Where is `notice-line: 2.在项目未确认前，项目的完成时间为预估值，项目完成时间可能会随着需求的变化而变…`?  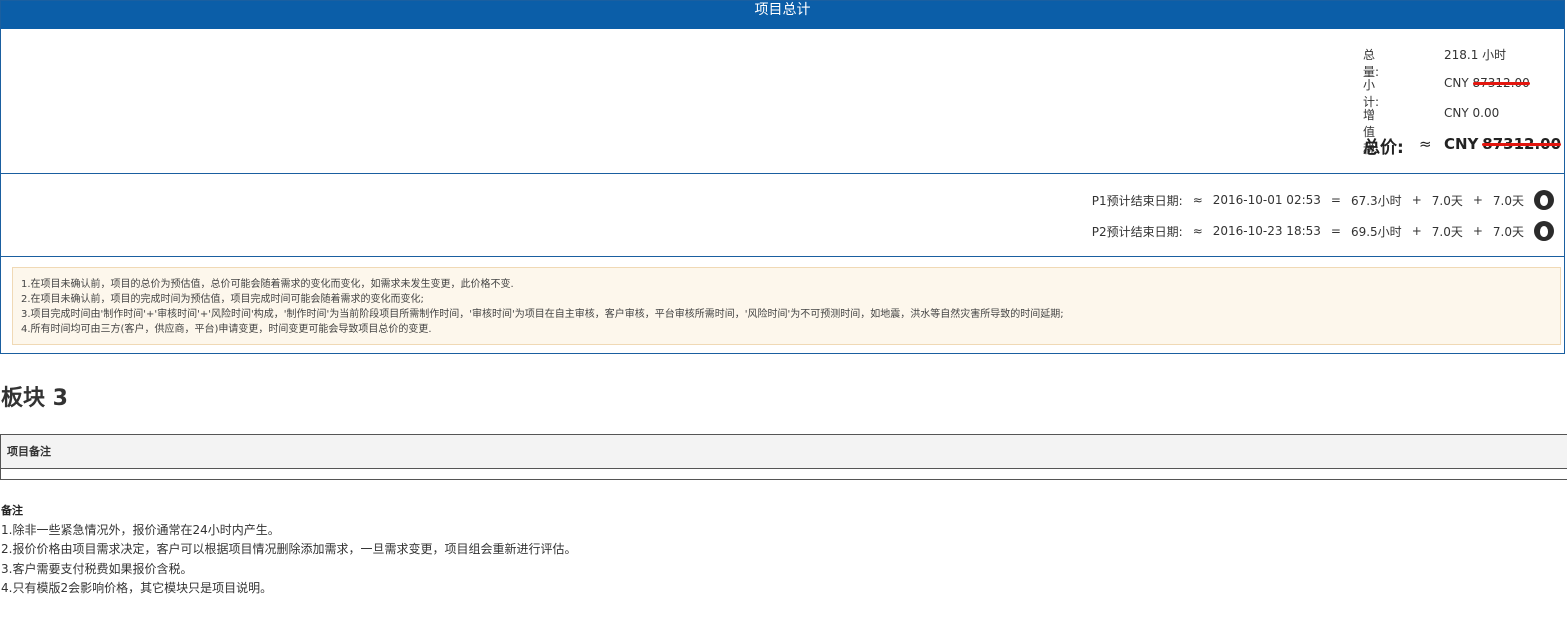 notice-line: 2.在项目未确认前，项目的完成时间为预估值，项目完成时间可能会随着需求的变化而变… is located at coordinates (222, 299).